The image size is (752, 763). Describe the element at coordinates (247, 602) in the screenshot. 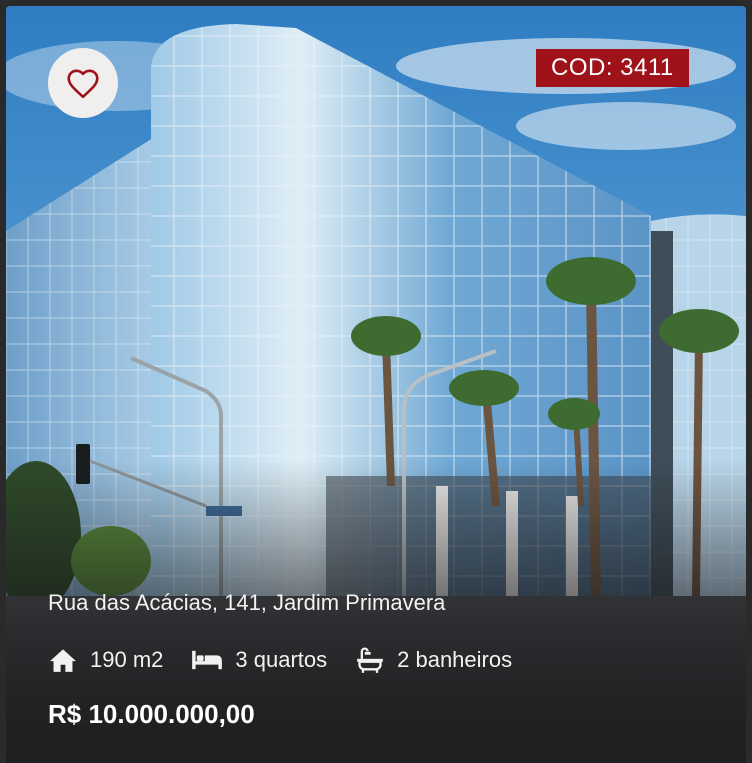

I see `property-address: Rua das Acácias, 141, Jardim Primavera` at that location.